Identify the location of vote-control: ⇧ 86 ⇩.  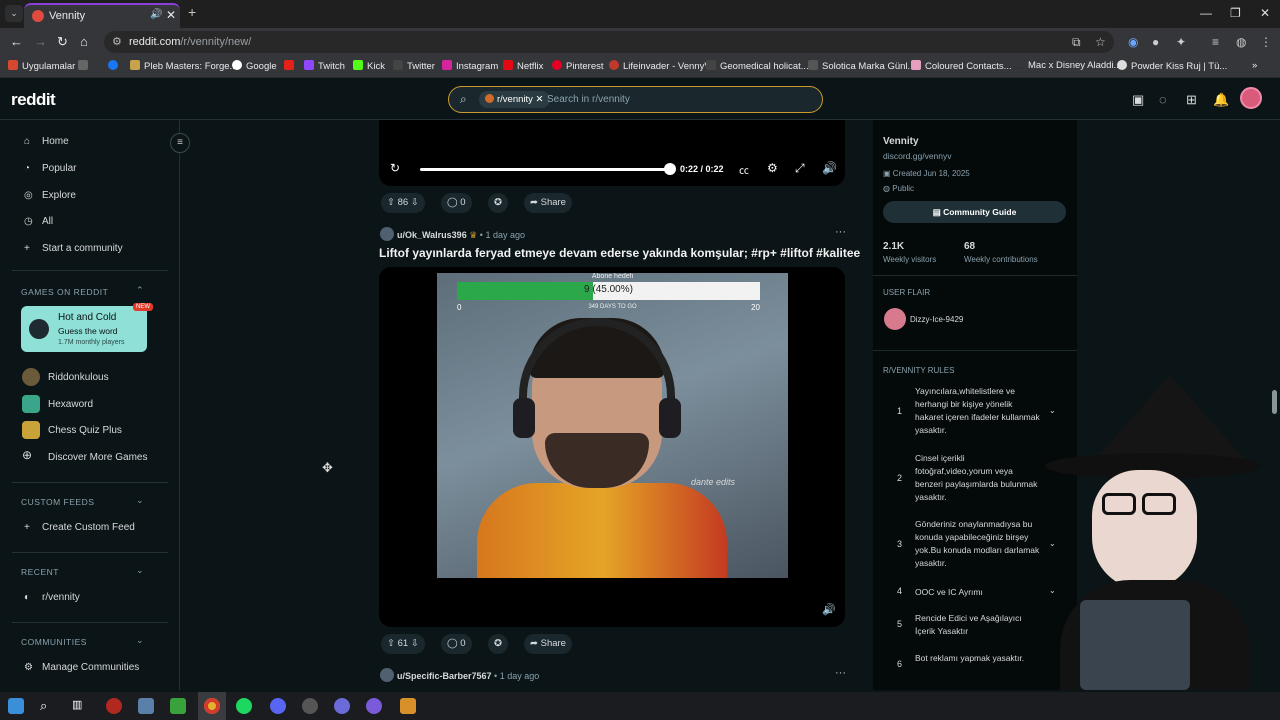
(403, 203).